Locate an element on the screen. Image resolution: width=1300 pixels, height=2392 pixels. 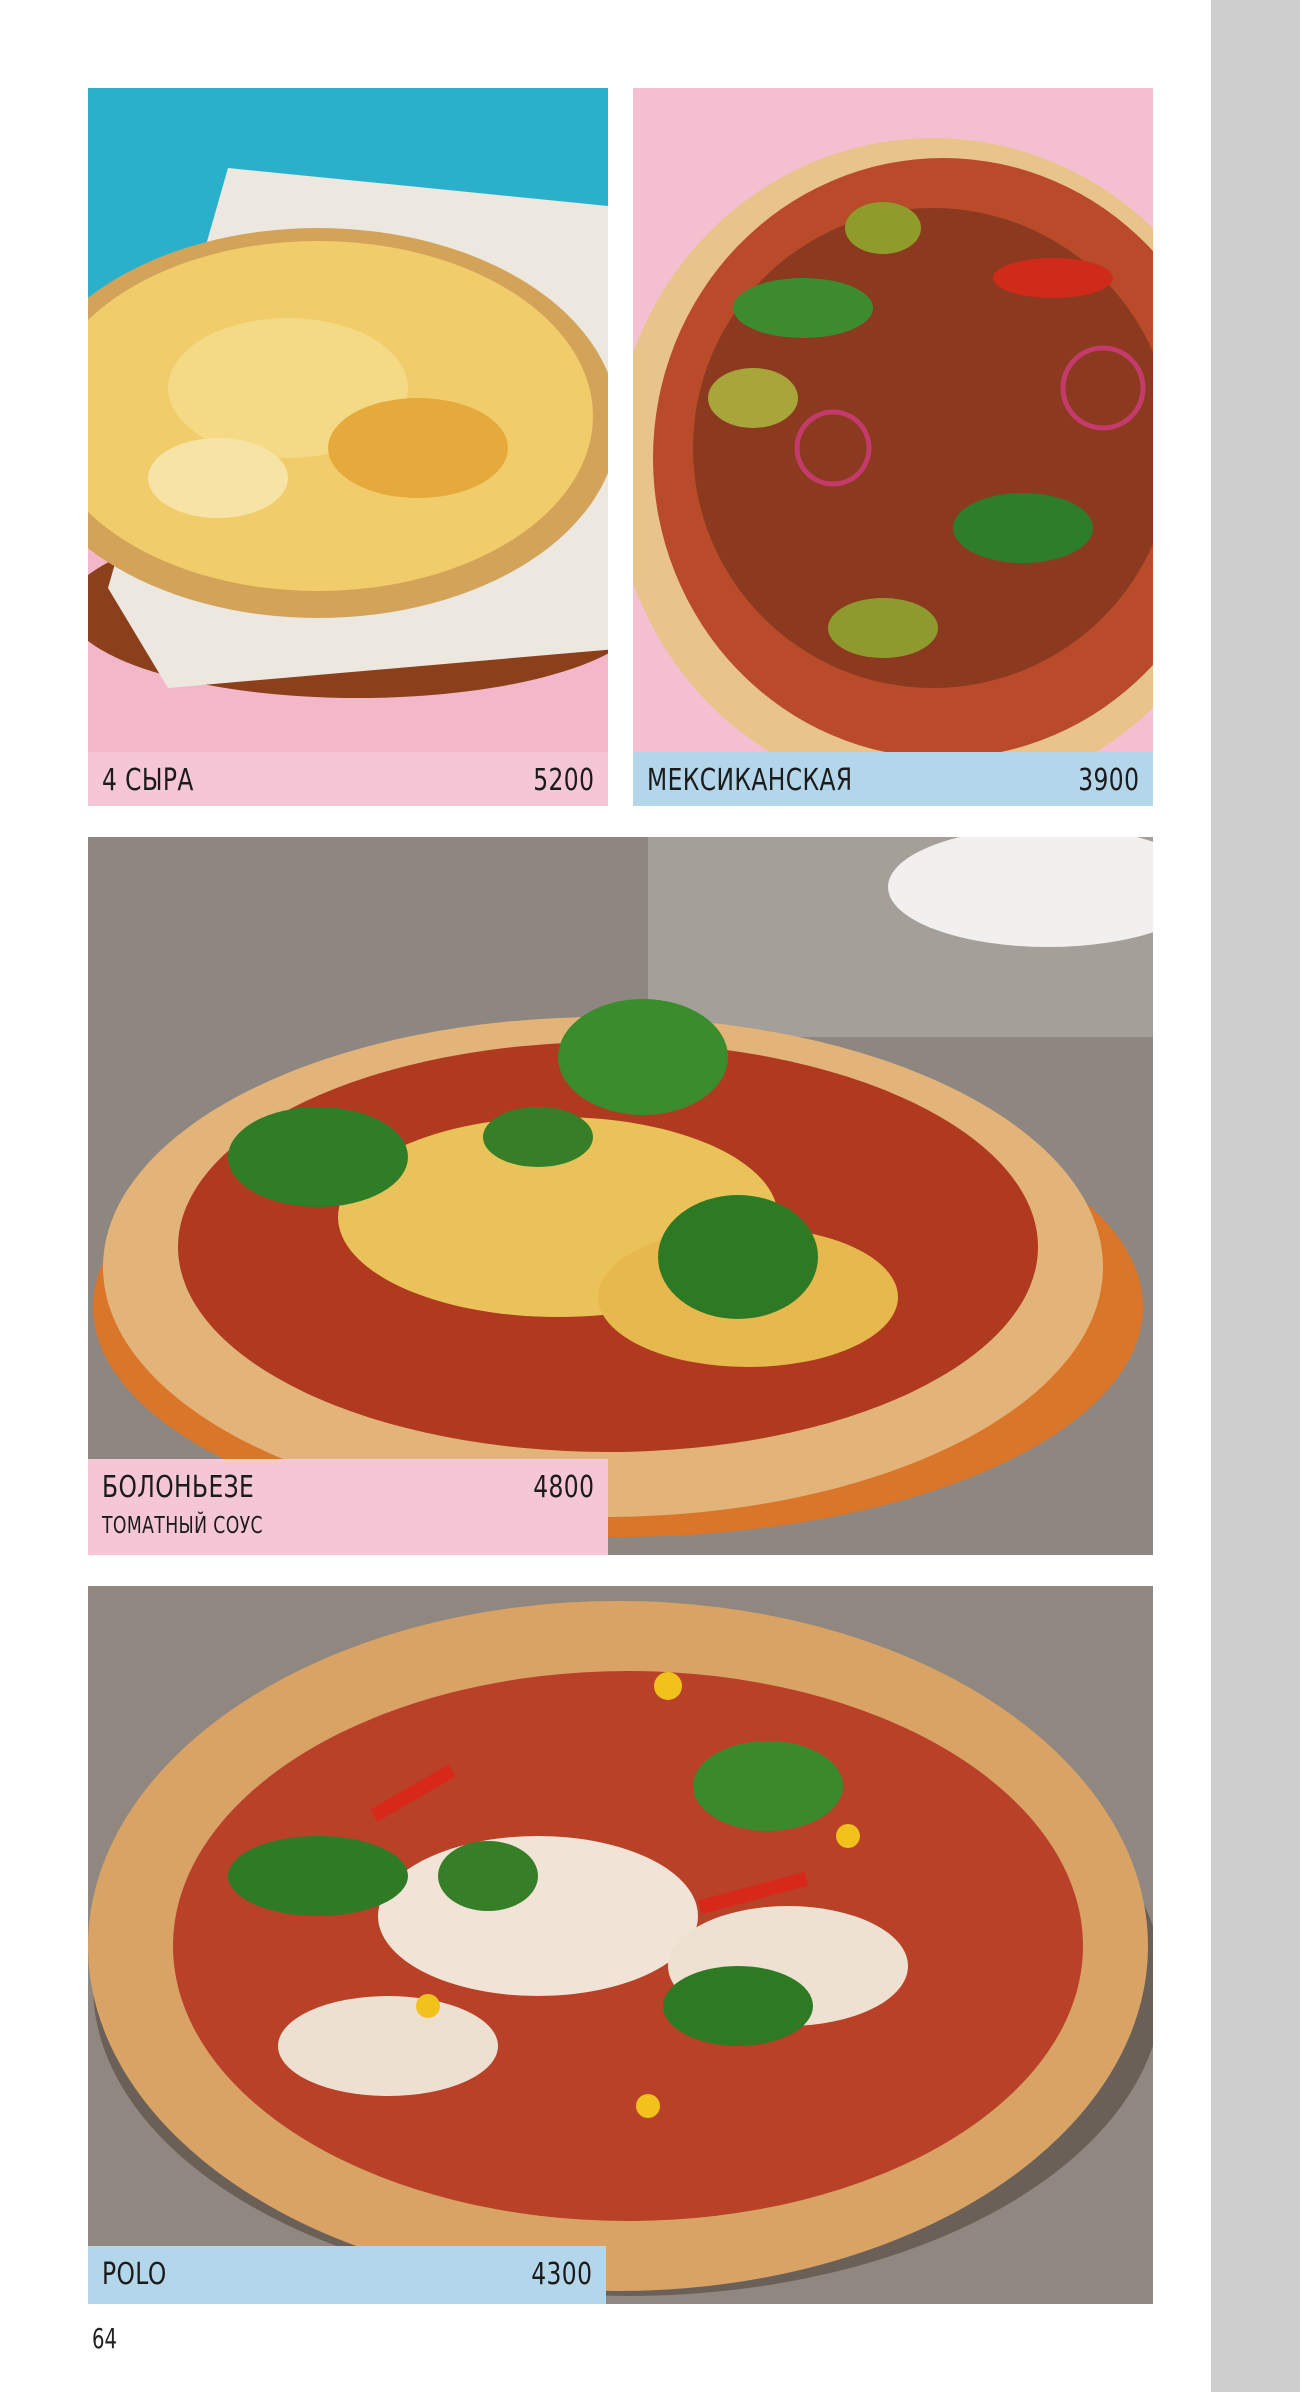
mexican-pizza-photo is located at coordinates (893, 447).